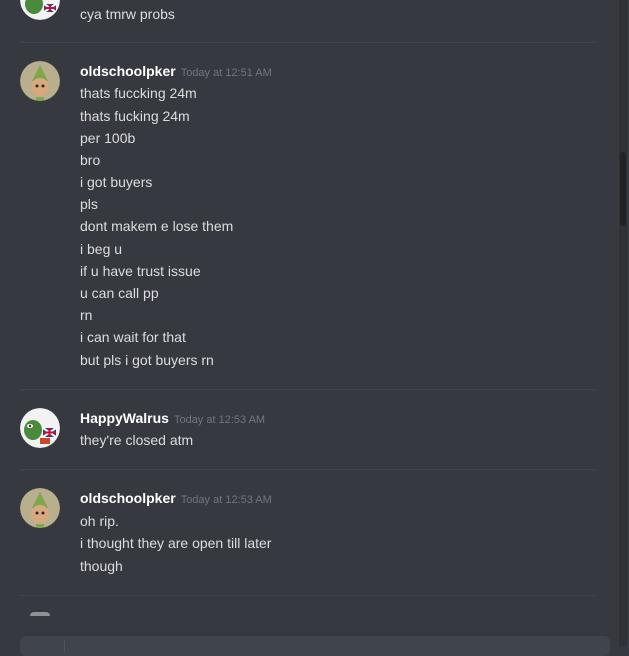 This screenshot has height=656, width=629. I want to click on composer-separator, so click(64, 646).